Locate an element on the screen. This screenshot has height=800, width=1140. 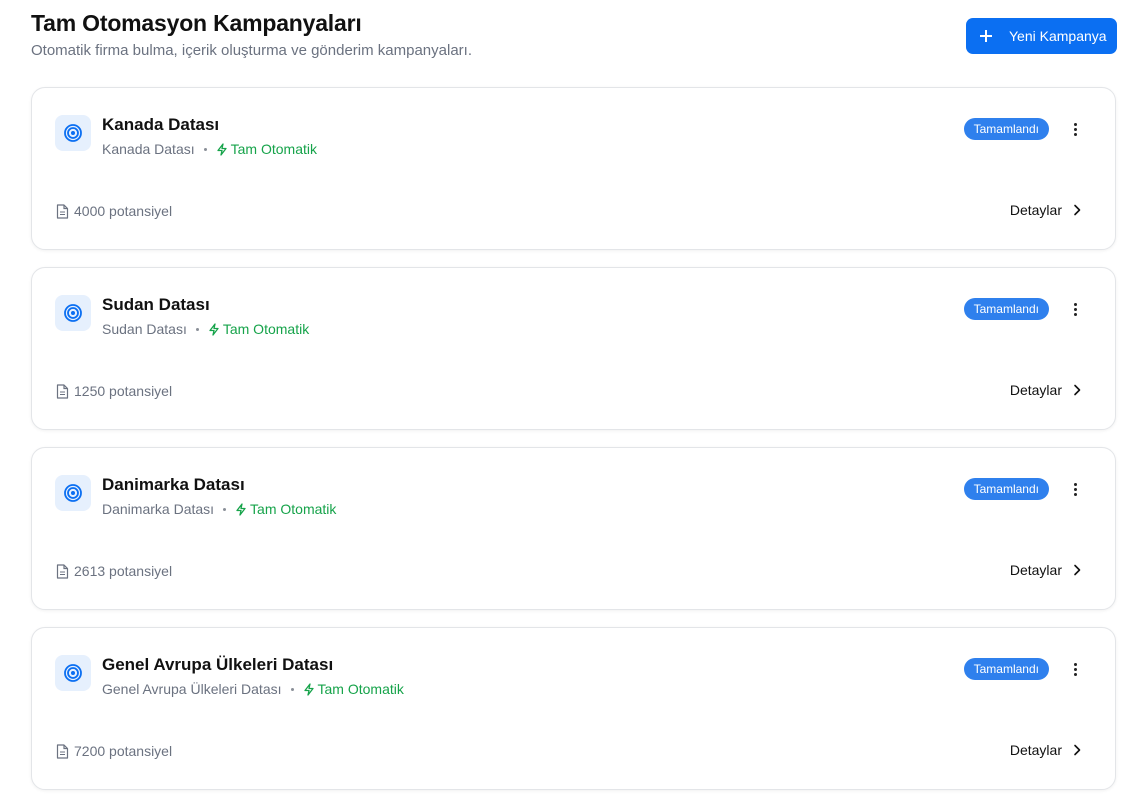
campaign-source: Kanada Datası is located at coordinates (148, 149).